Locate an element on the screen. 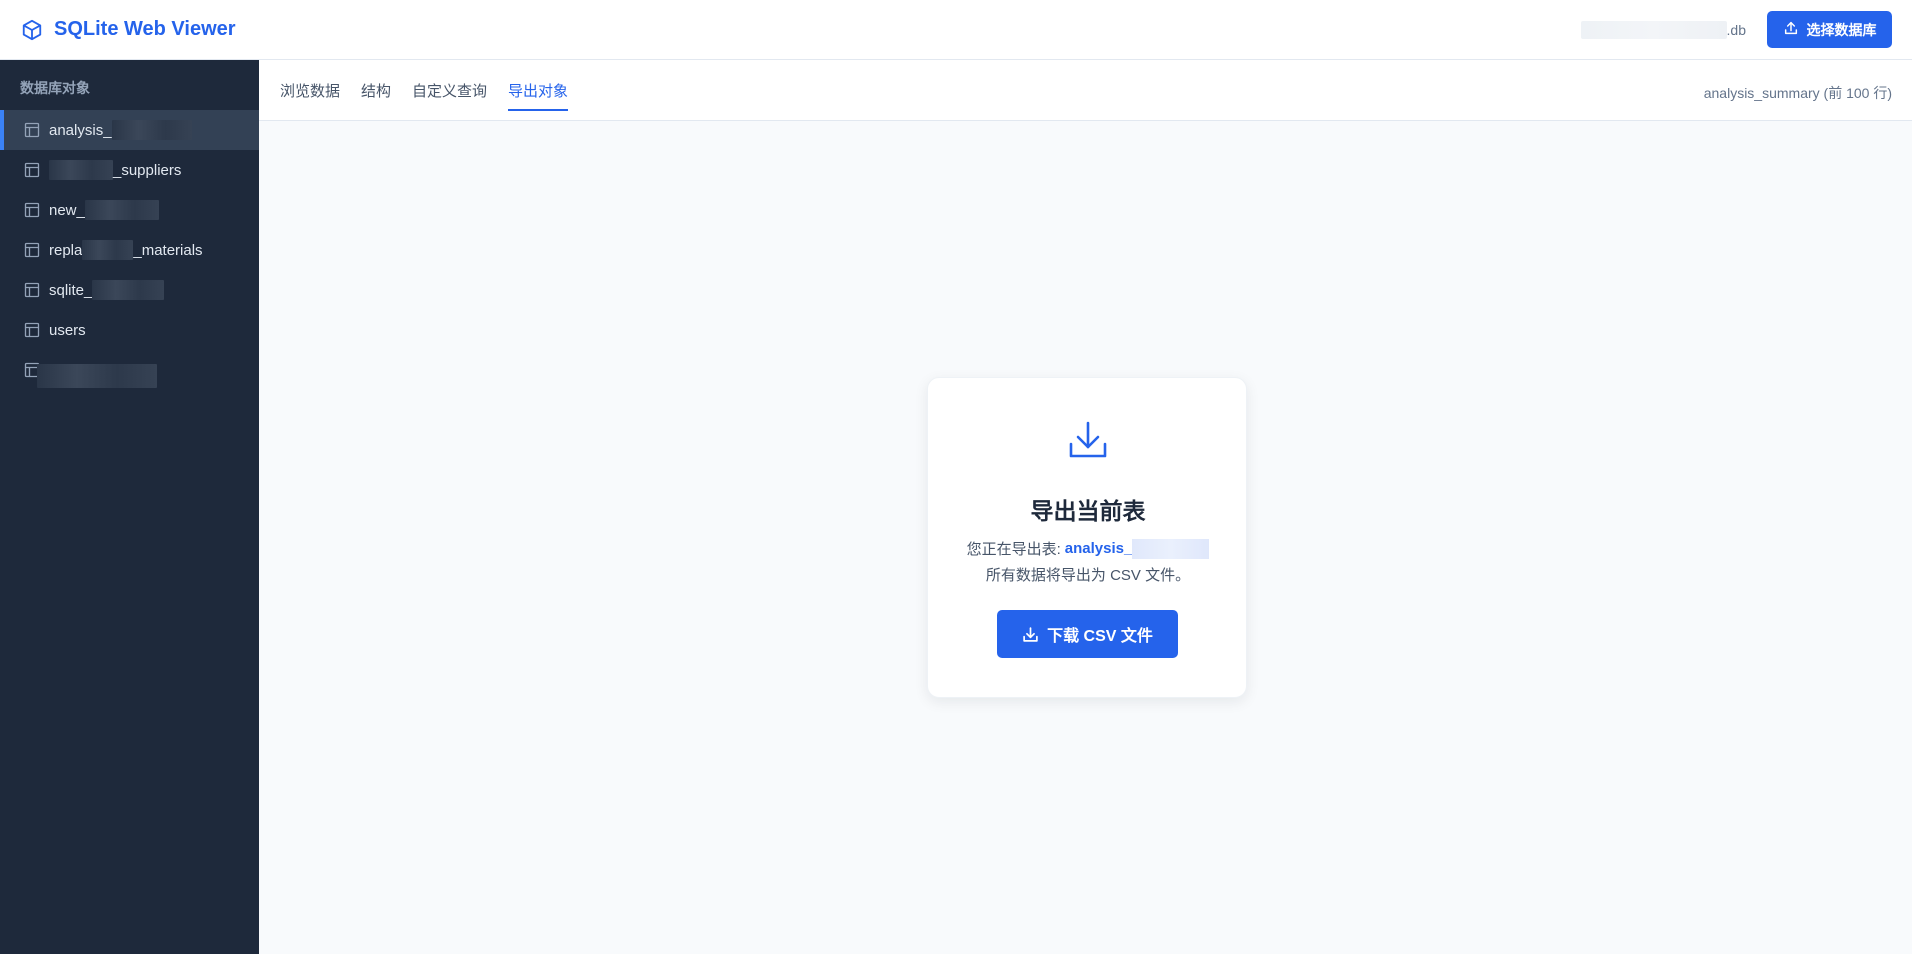  tab-custom-query: 自定义查询 is located at coordinates (449, 94).